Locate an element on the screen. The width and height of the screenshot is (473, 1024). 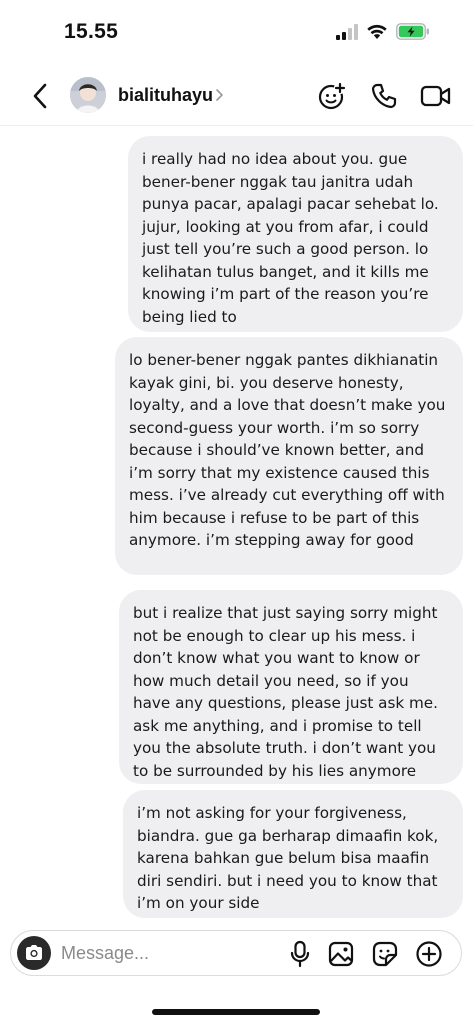
microphone-icon is located at coordinates (300, 954).